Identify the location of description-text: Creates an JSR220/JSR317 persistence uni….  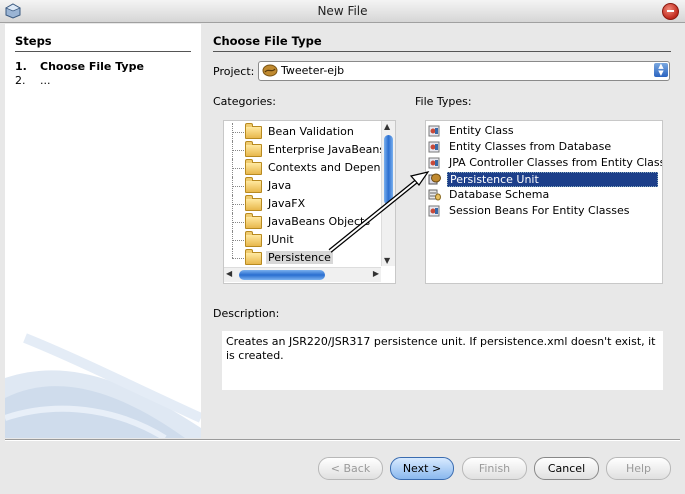
(442, 360).